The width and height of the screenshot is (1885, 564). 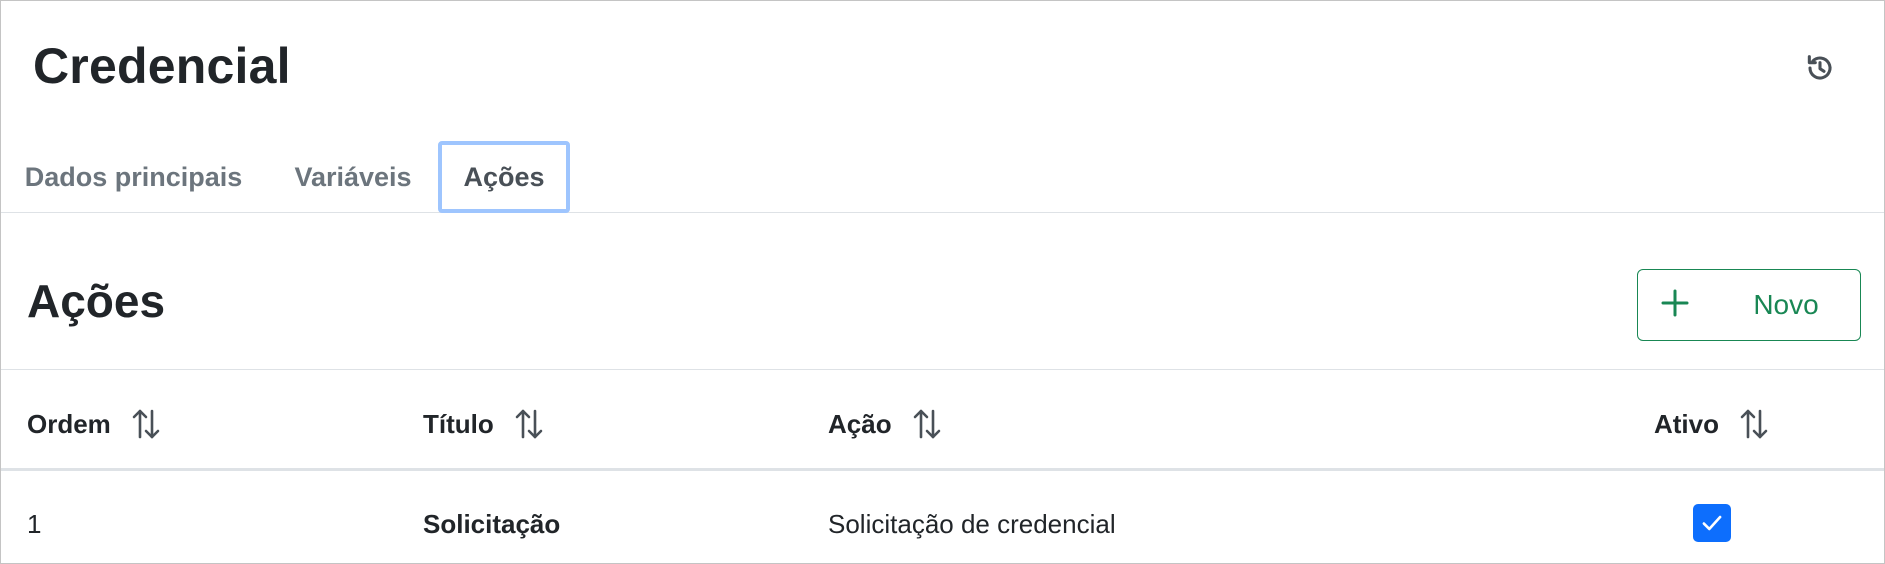 I want to click on column-header-label: Ativo, so click(x=1686, y=423).